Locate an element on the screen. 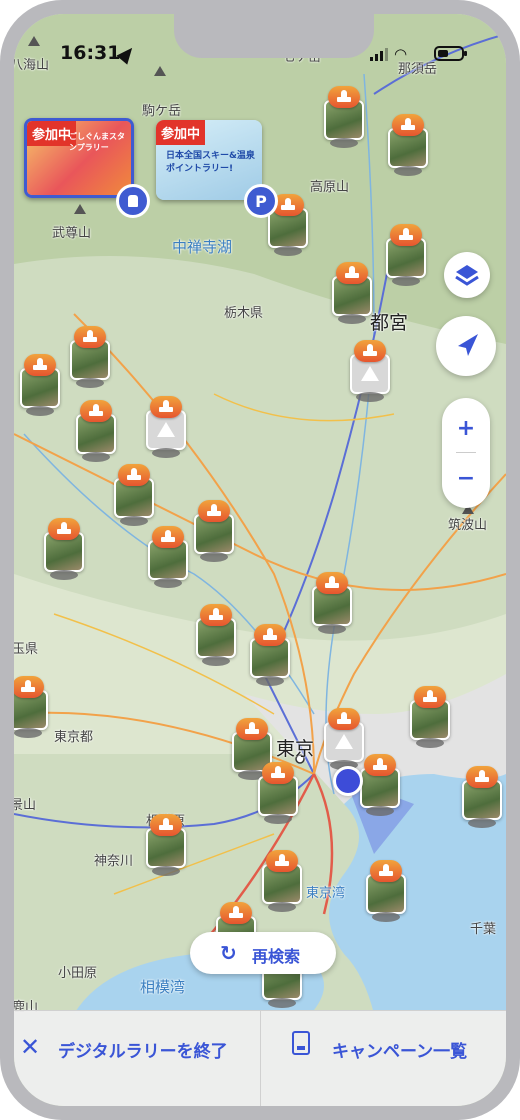 The height and width of the screenshot is (1120, 520). parking-icon: P is located at coordinates (261, 201).